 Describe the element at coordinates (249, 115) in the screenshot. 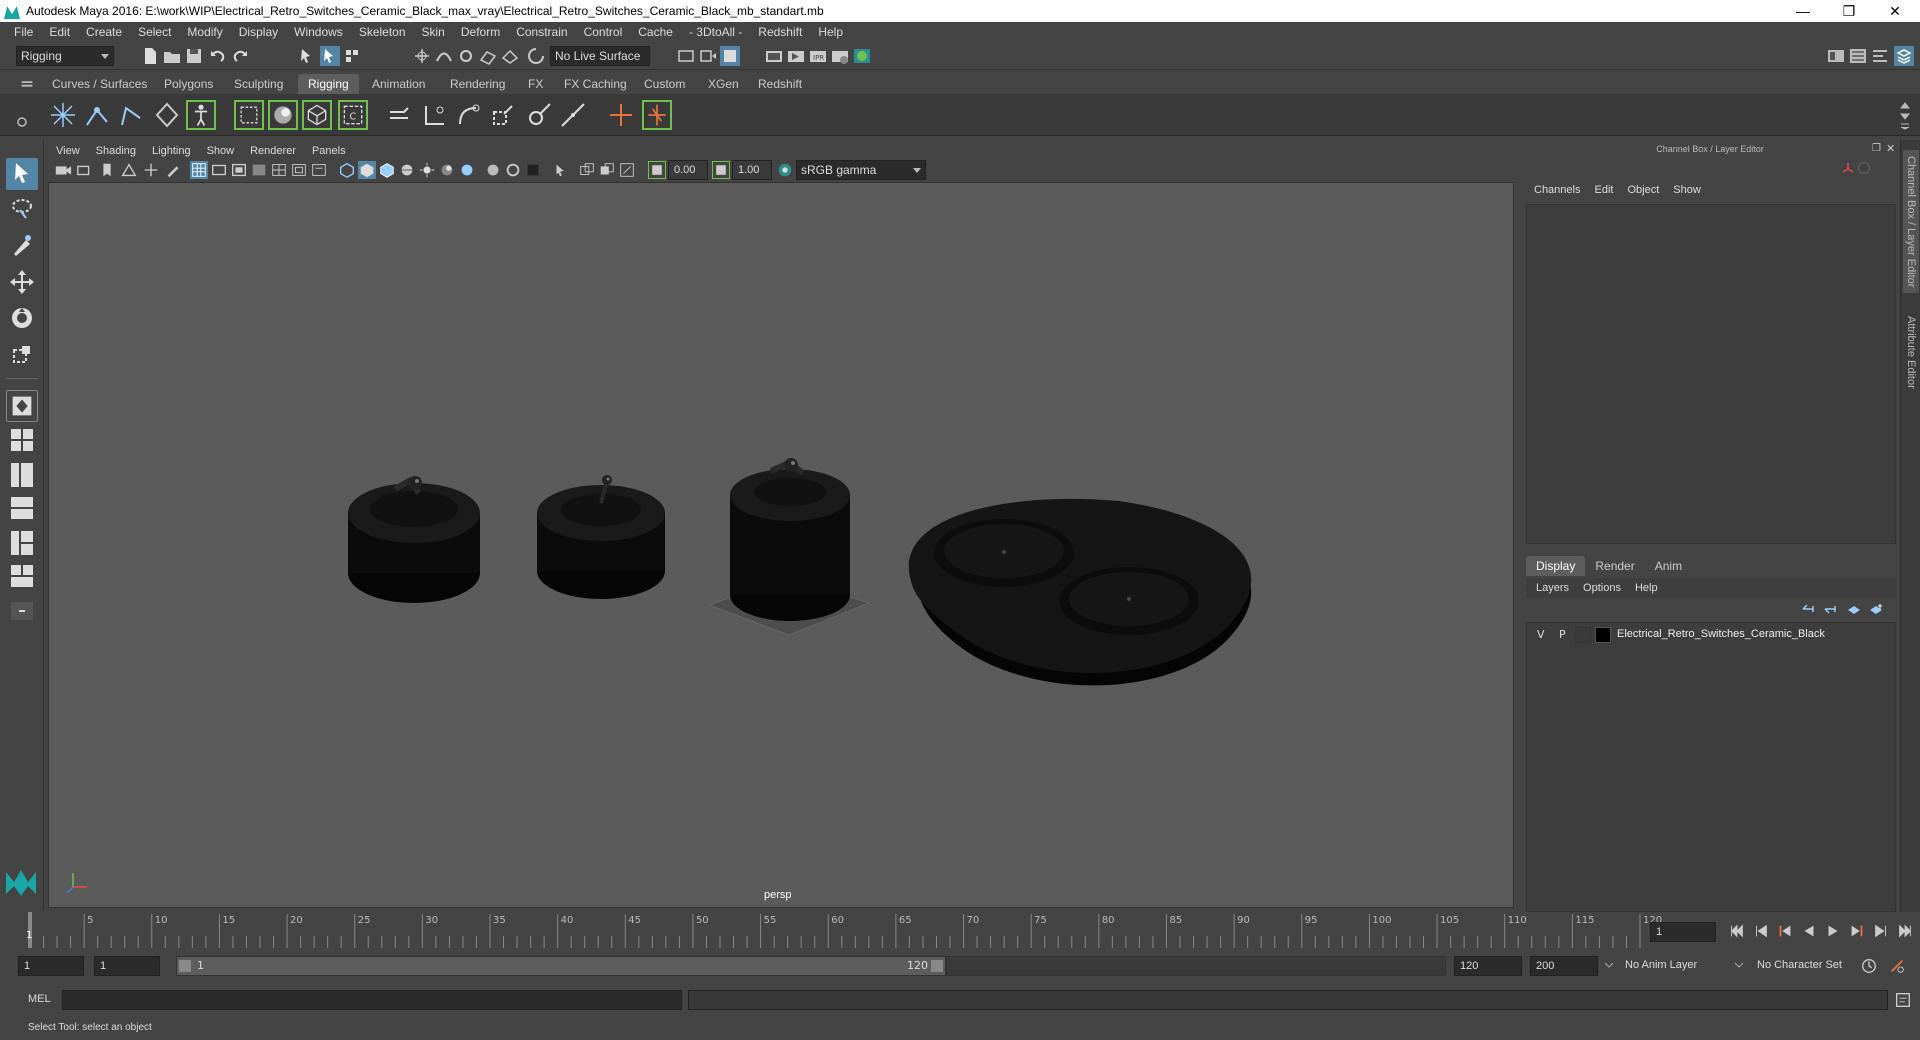

I see `bind-skin-icon` at that location.